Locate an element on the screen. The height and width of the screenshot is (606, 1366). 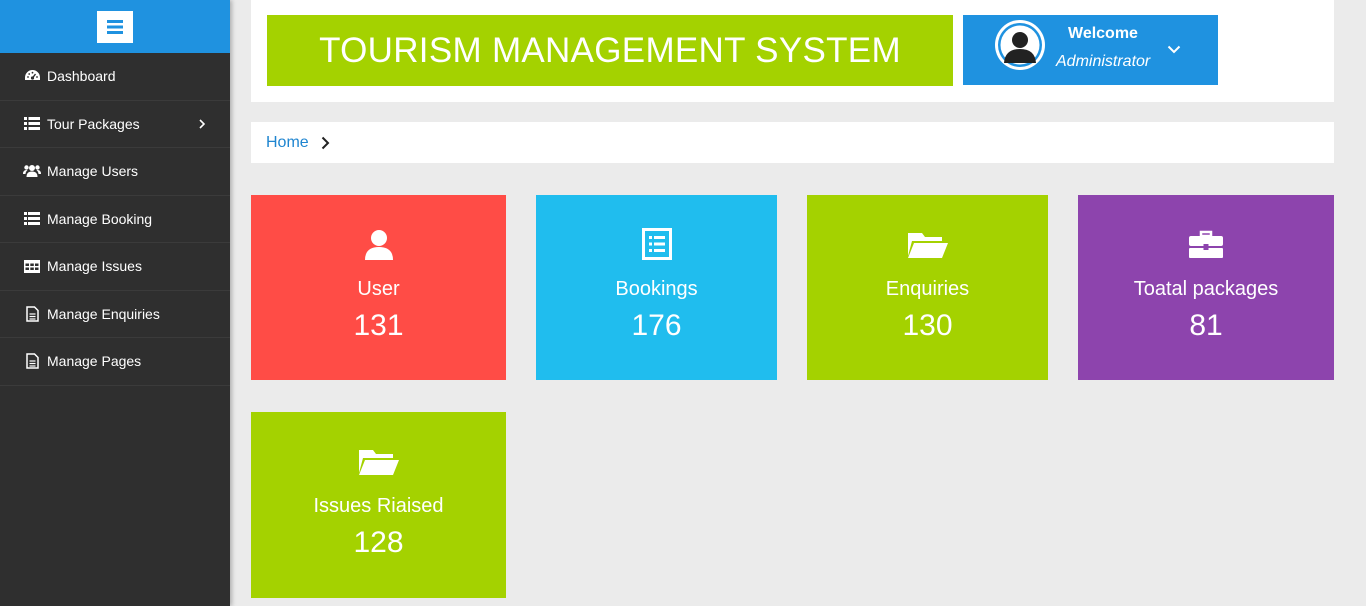
menu-toggle-button is located at coordinates (115, 26).